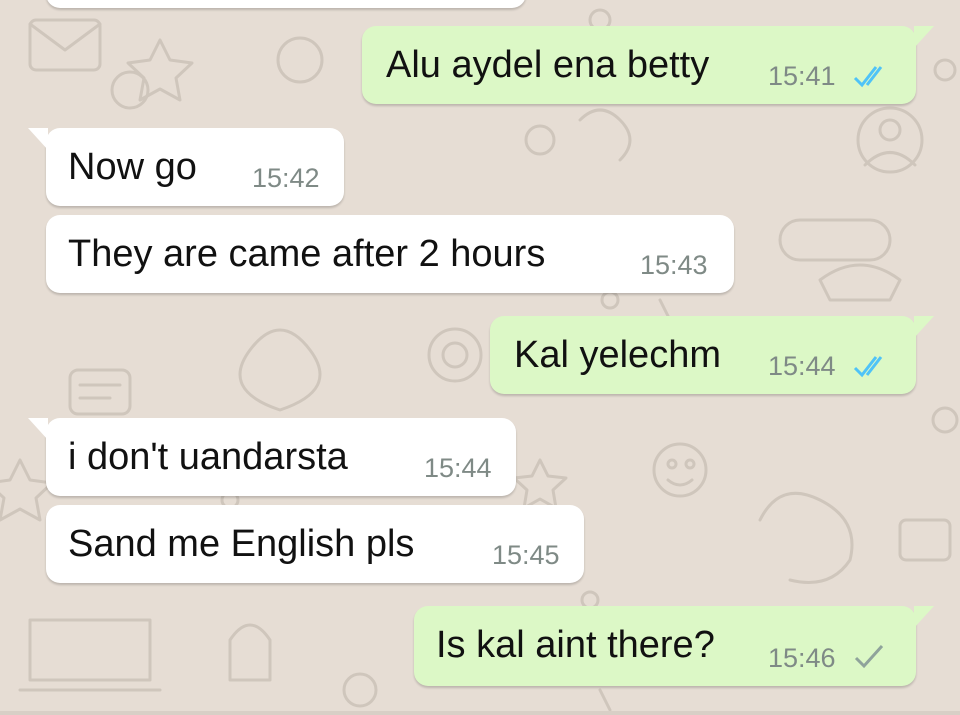  I want to click on message-bubble-incoming: They are came after 2 hours 15:43, so click(390, 254).